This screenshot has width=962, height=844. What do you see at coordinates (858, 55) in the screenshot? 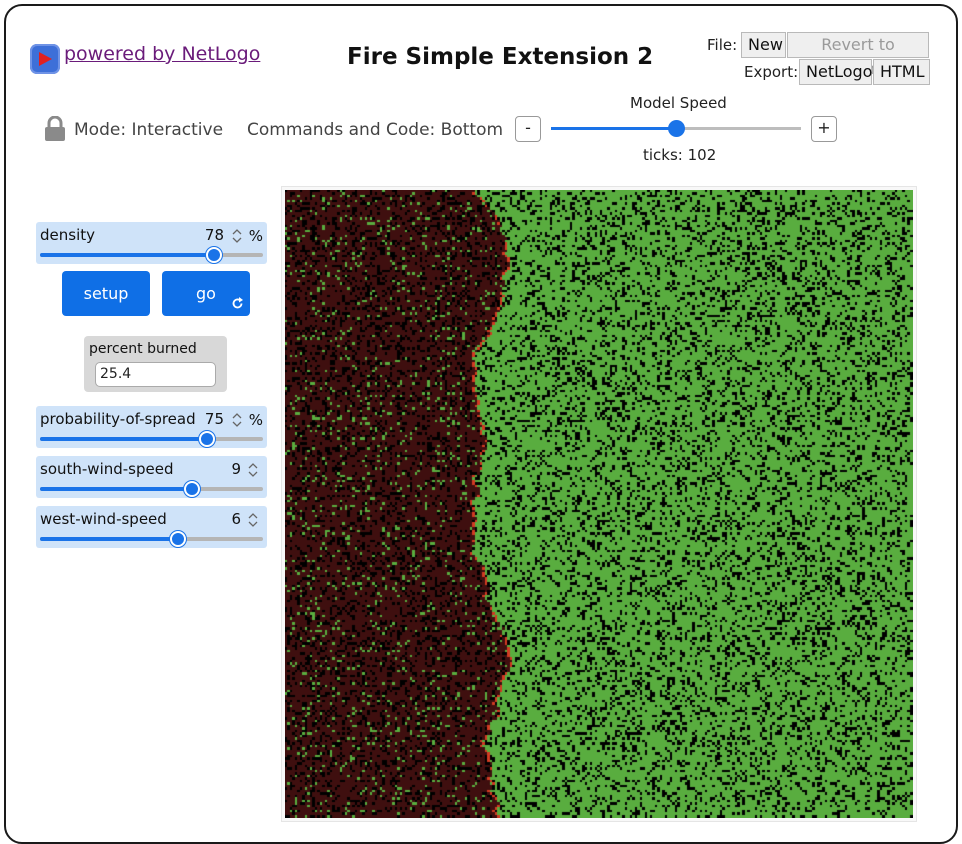
I see `revert-button: Revert to Original` at bounding box center [858, 55].